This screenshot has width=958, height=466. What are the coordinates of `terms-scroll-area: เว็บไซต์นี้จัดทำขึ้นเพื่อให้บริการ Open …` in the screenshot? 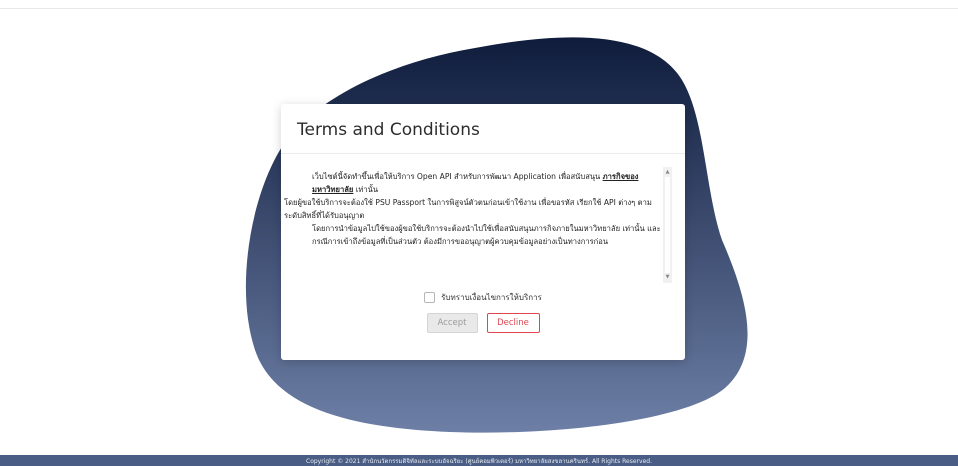 It's located at (478, 225).